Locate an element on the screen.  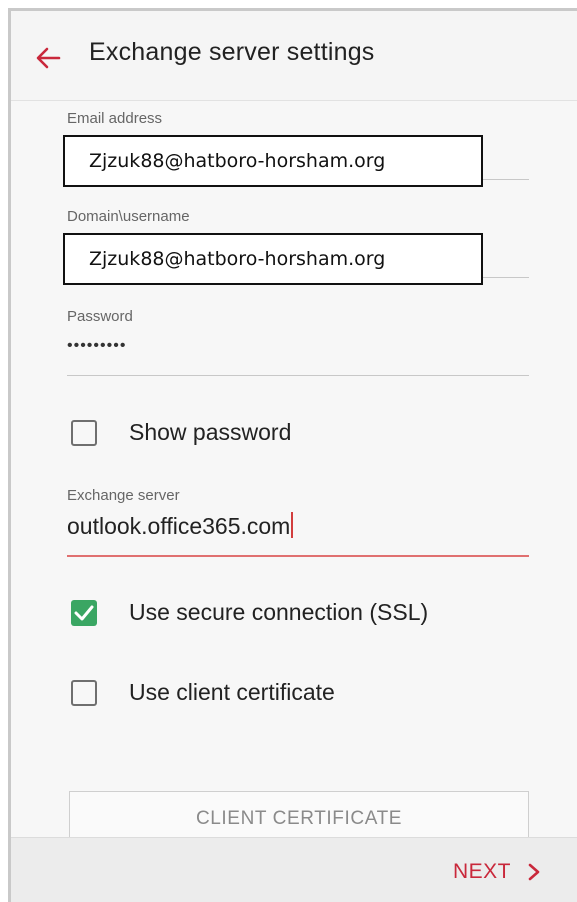
checkmark-icon is located at coordinates (84, 613).